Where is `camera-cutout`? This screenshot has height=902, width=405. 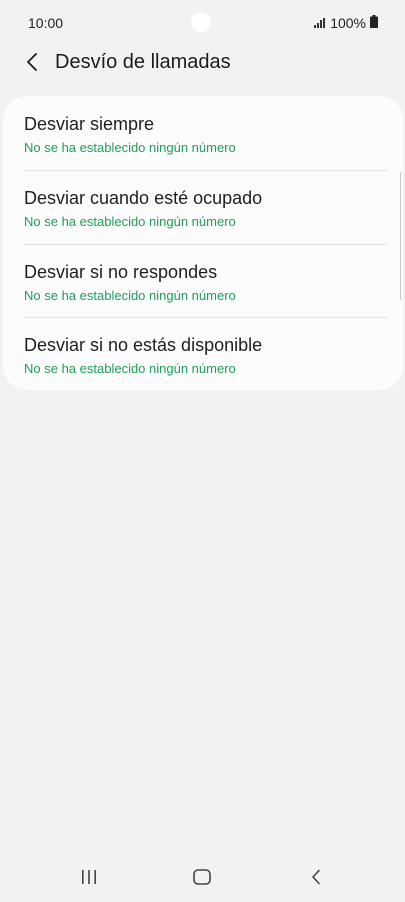 camera-cutout is located at coordinates (201, 22).